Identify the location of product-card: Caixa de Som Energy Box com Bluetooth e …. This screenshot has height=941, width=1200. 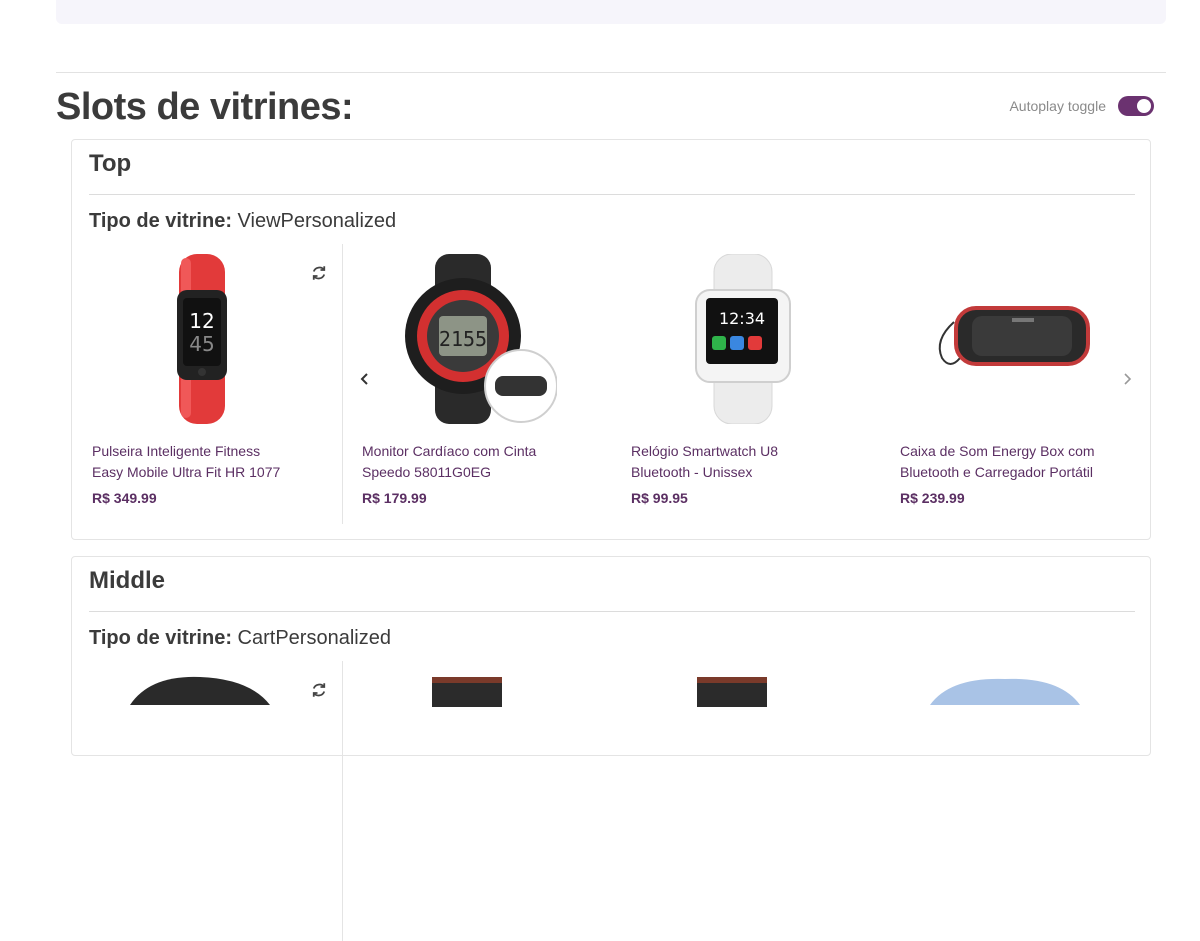
(1000, 380).